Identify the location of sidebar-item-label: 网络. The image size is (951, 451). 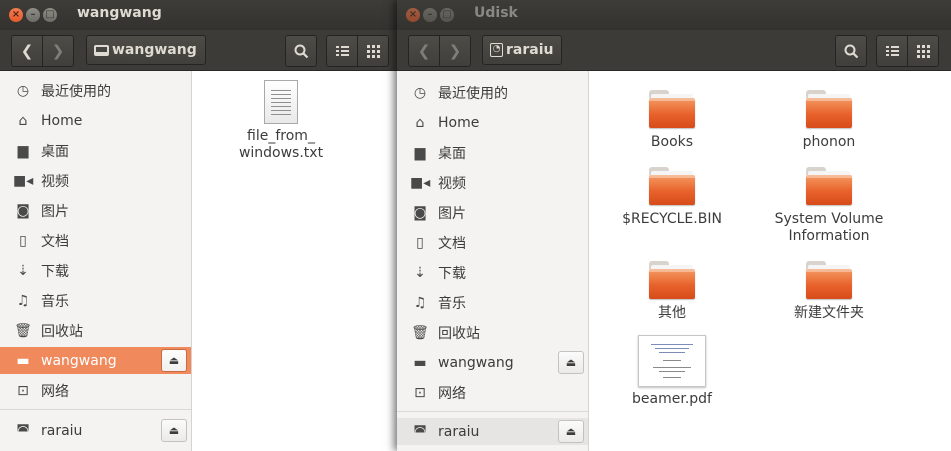
(55, 391).